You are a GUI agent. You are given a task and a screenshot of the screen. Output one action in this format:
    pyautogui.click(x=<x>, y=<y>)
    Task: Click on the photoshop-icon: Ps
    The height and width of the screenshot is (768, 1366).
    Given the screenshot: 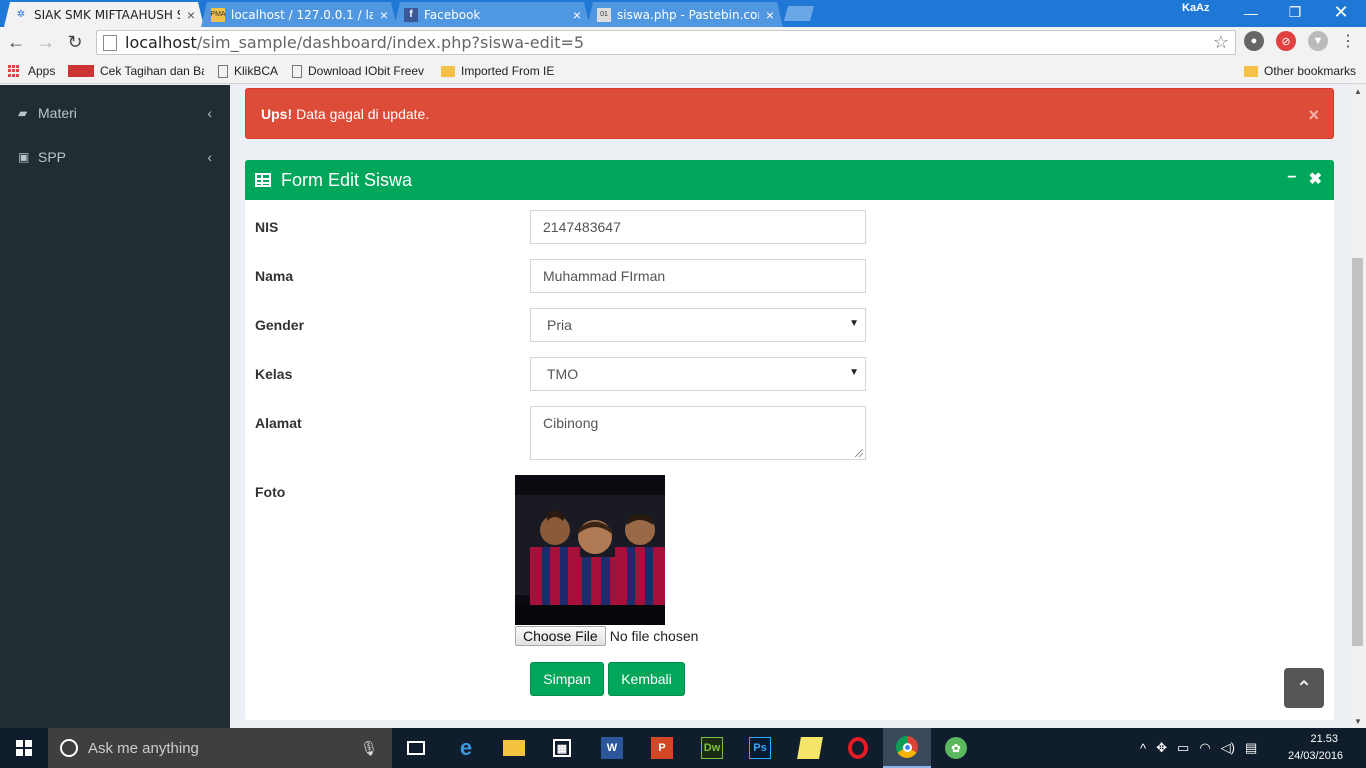 What is the action you would take?
    pyautogui.click(x=760, y=748)
    